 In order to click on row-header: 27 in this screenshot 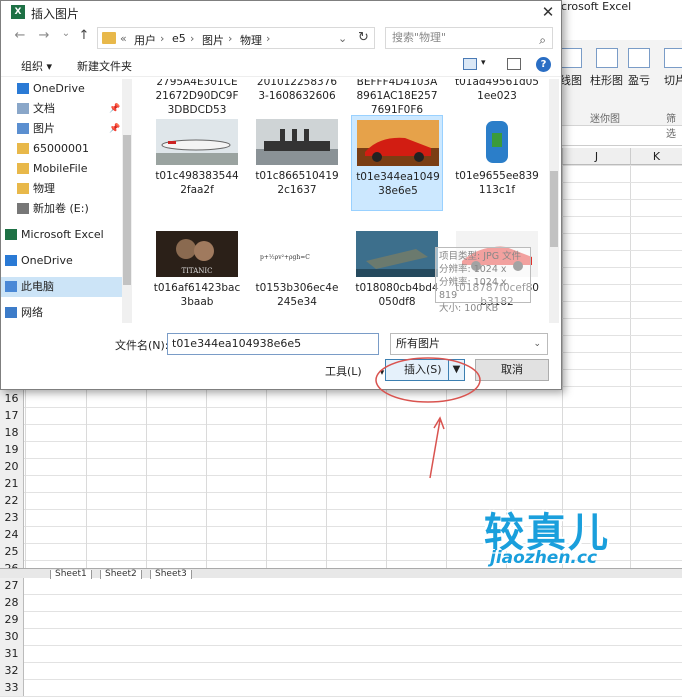, I will do `click(12, 585)`.